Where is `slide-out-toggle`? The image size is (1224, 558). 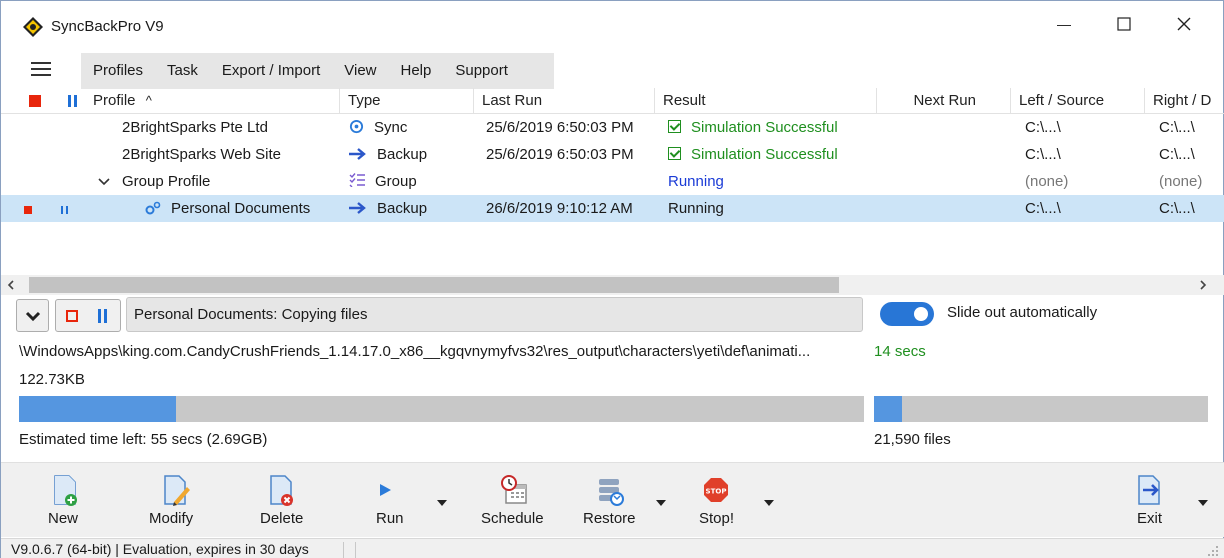 slide-out-toggle is located at coordinates (907, 314).